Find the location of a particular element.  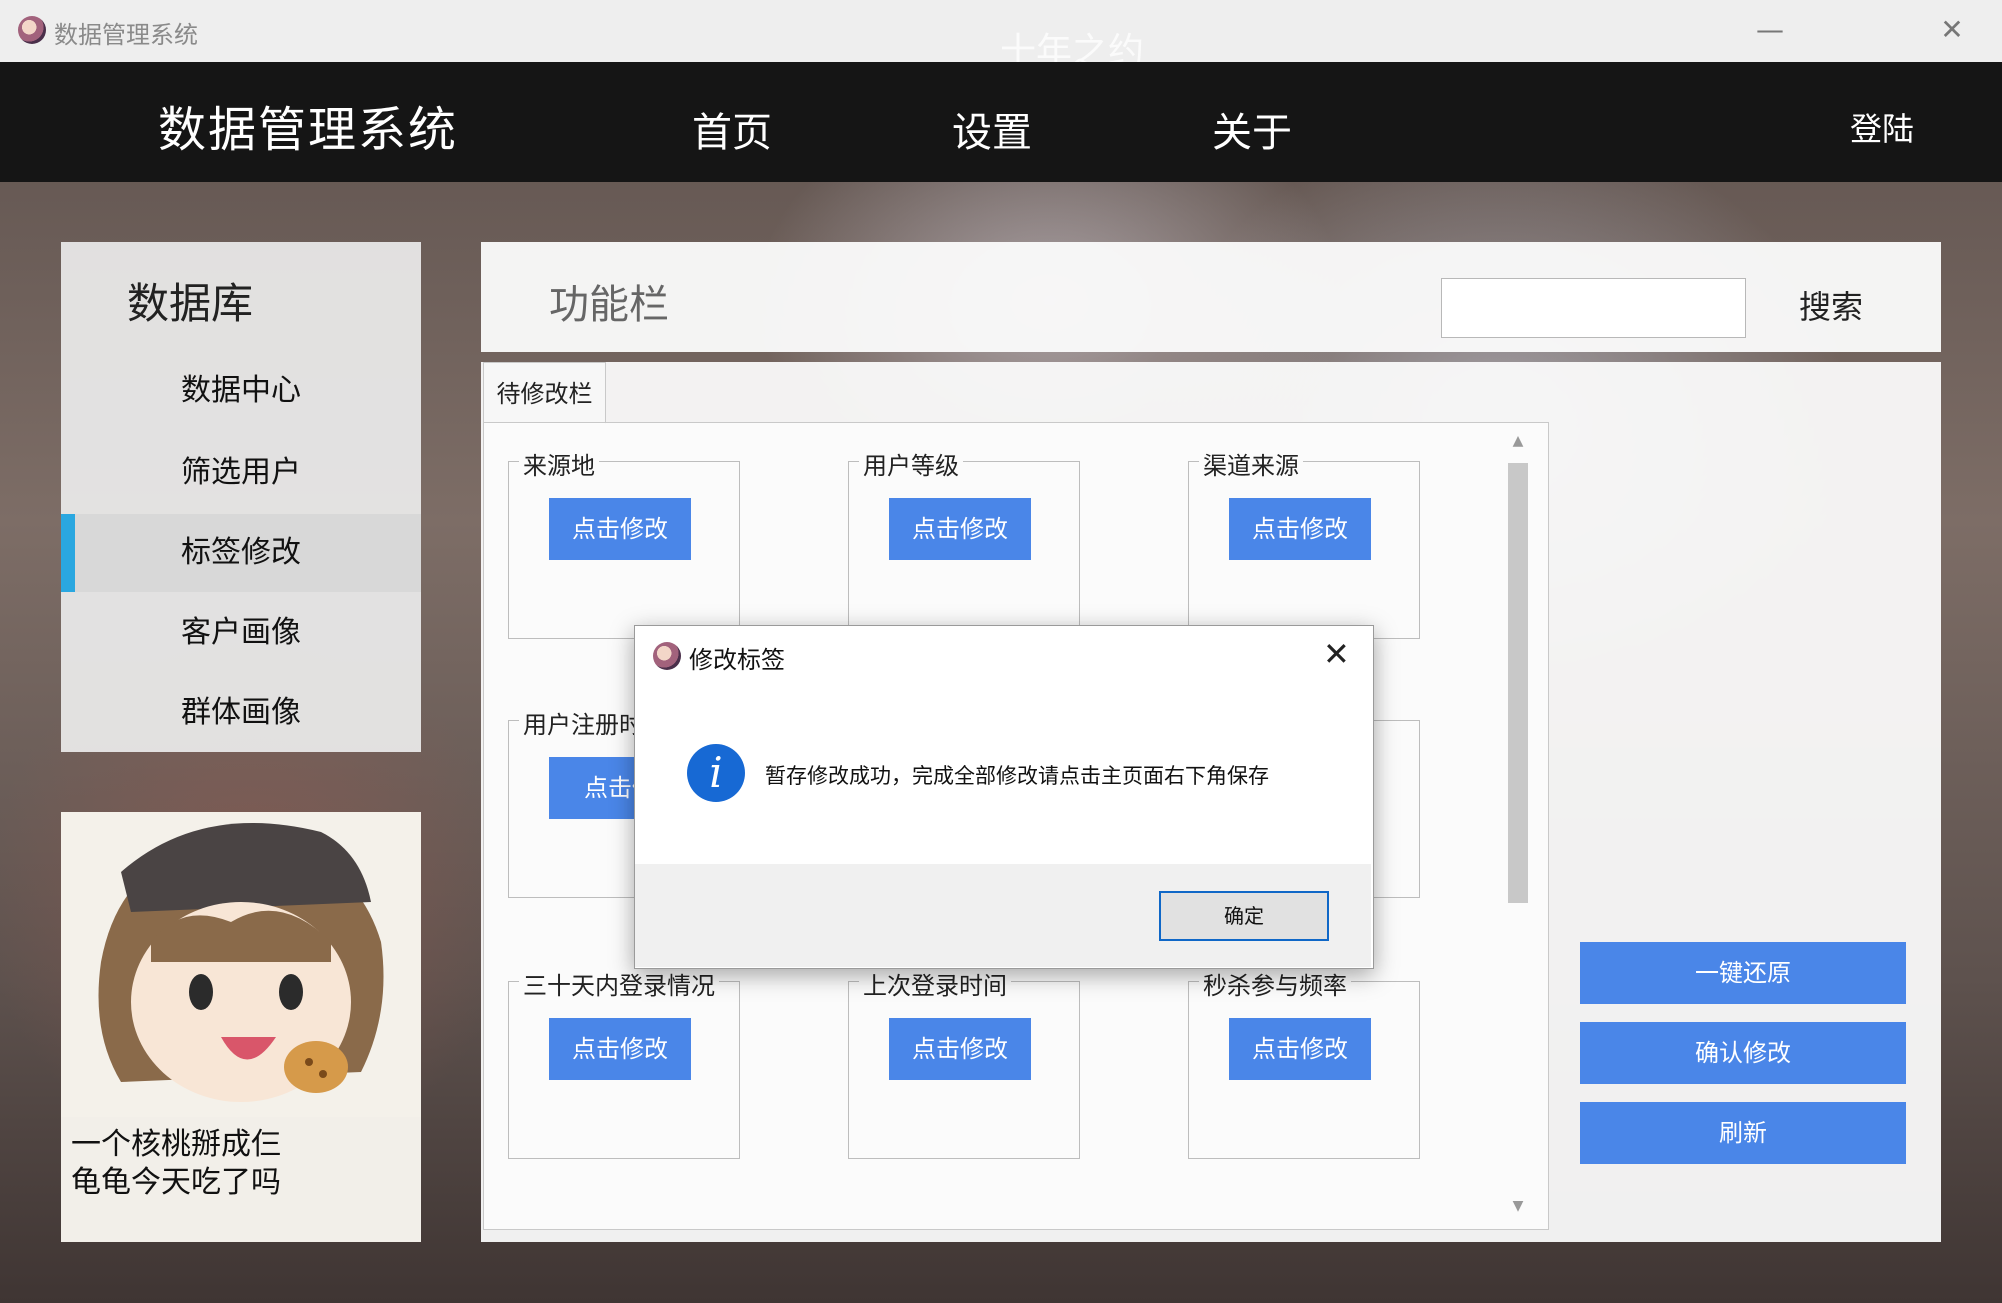

group-source-location: 来源地 点击修改 is located at coordinates (624, 542).